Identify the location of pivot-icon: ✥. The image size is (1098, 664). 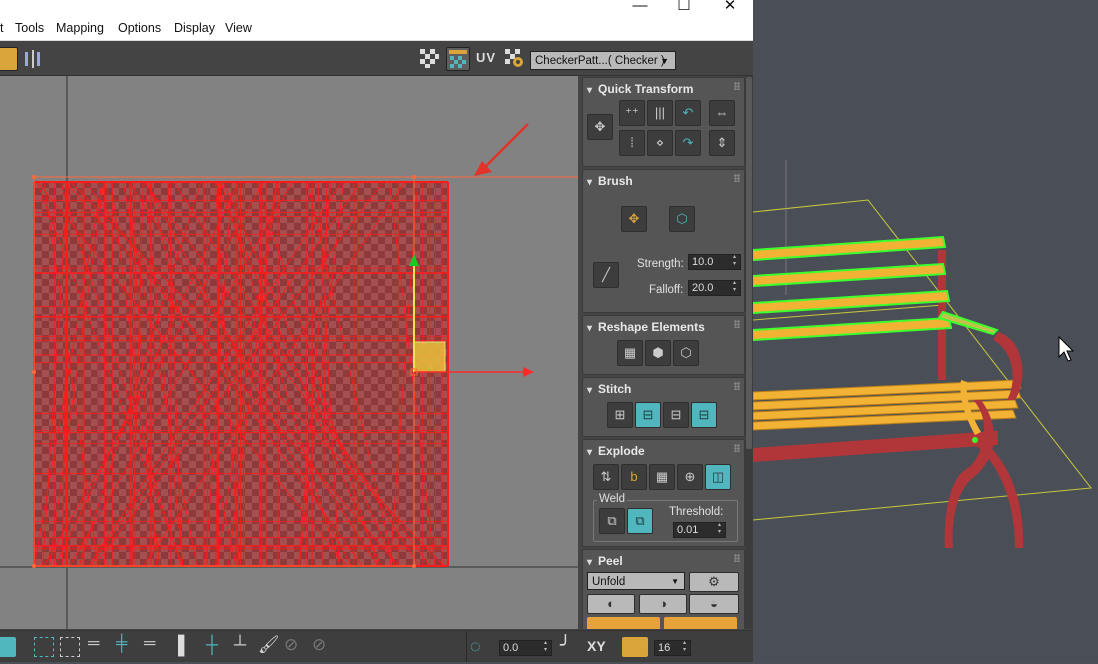
(600, 127).